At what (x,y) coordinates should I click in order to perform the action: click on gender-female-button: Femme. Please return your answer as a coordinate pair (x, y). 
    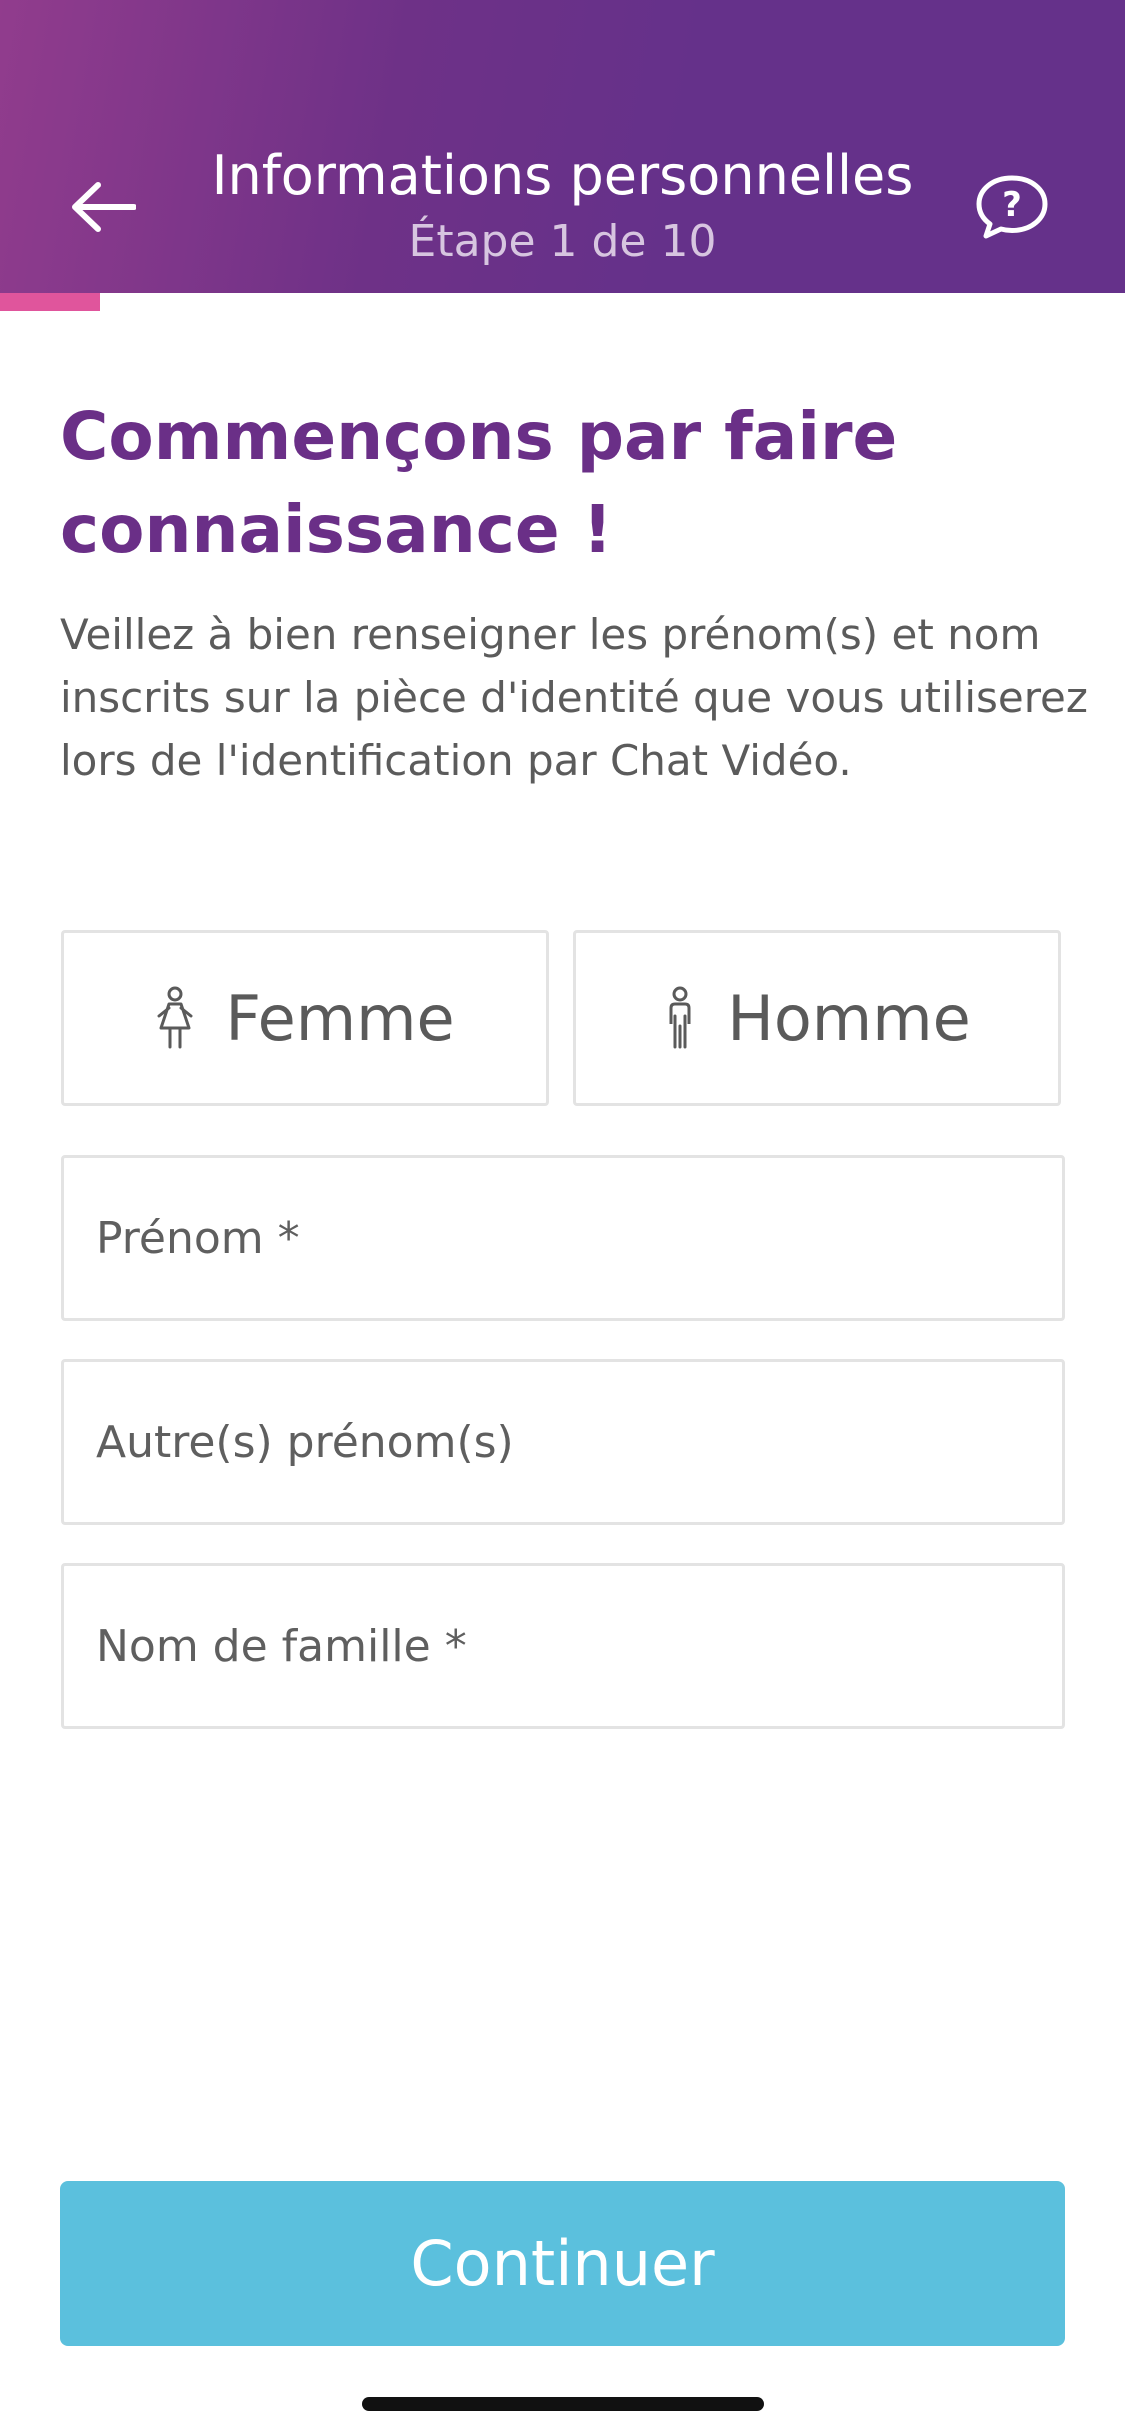
    Looking at the image, I should click on (305, 1018).